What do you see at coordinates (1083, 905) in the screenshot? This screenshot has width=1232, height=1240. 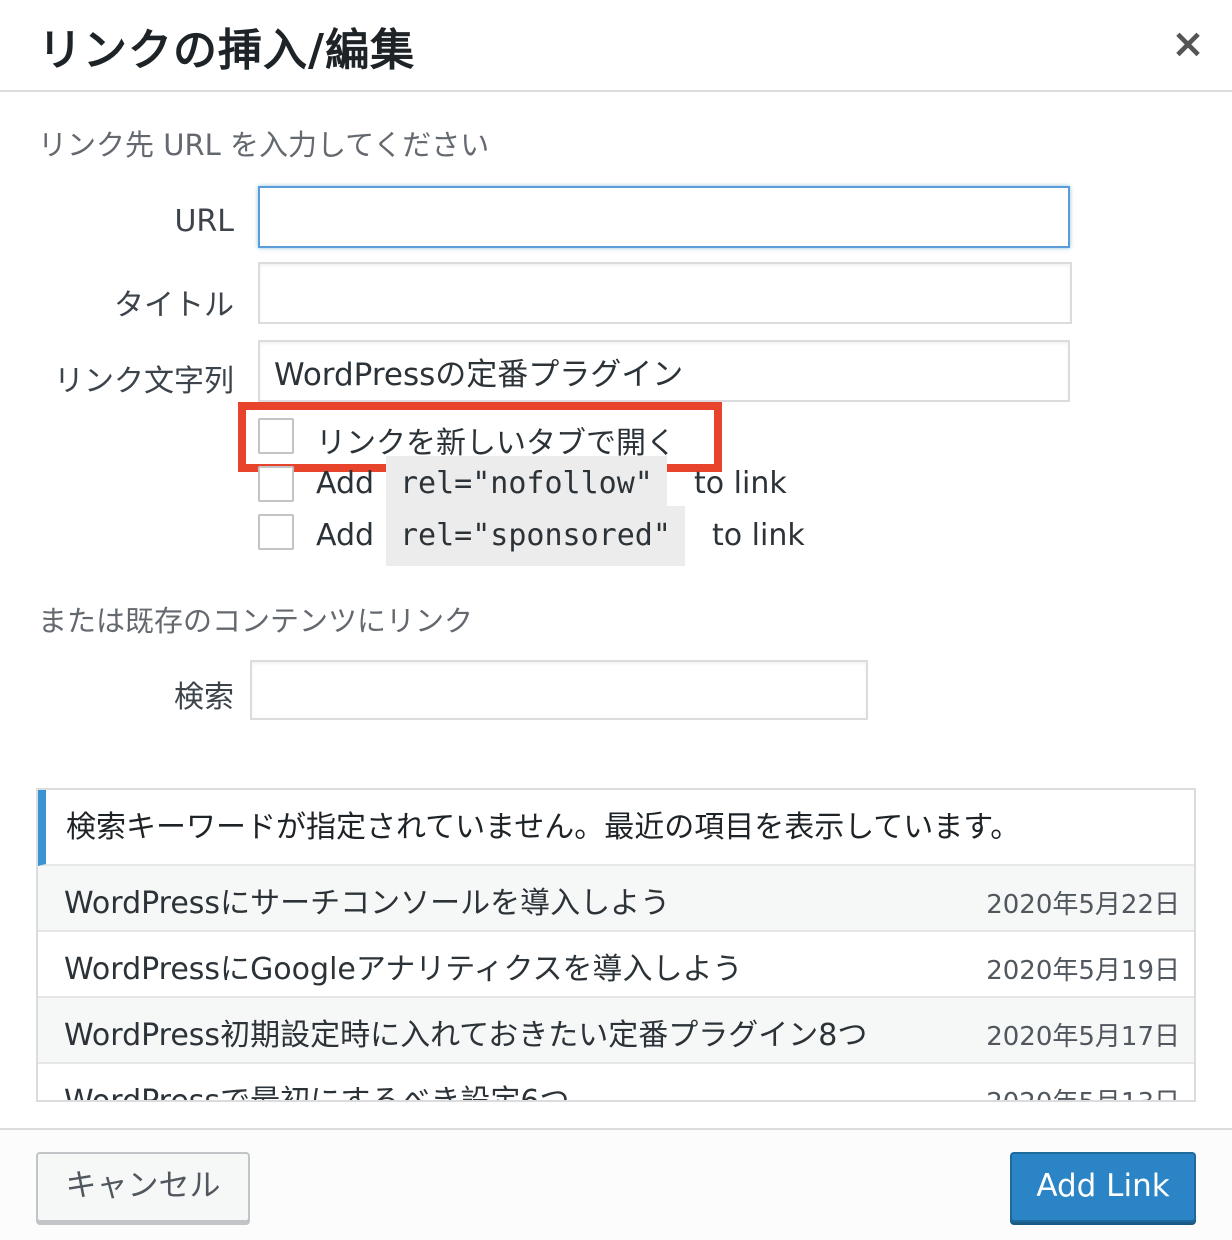 I see `result-date: 2020年5月22日` at bounding box center [1083, 905].